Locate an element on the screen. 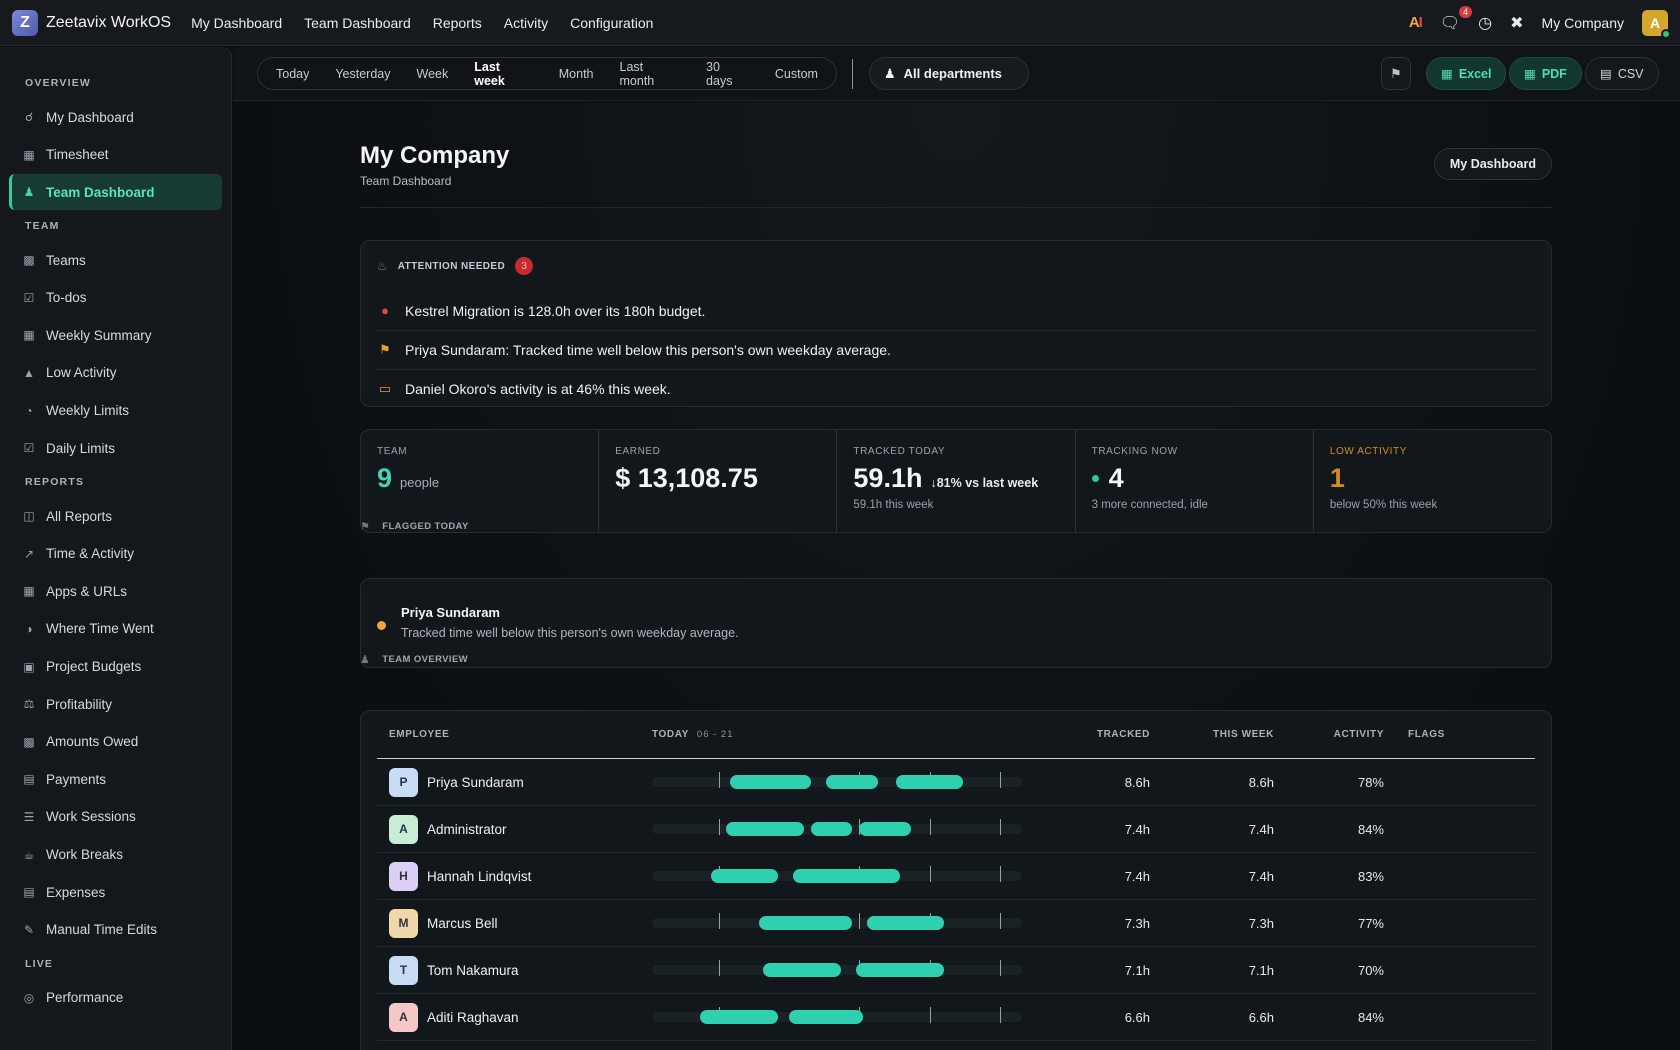  range-week: Week is located at coordinates (433, 74).